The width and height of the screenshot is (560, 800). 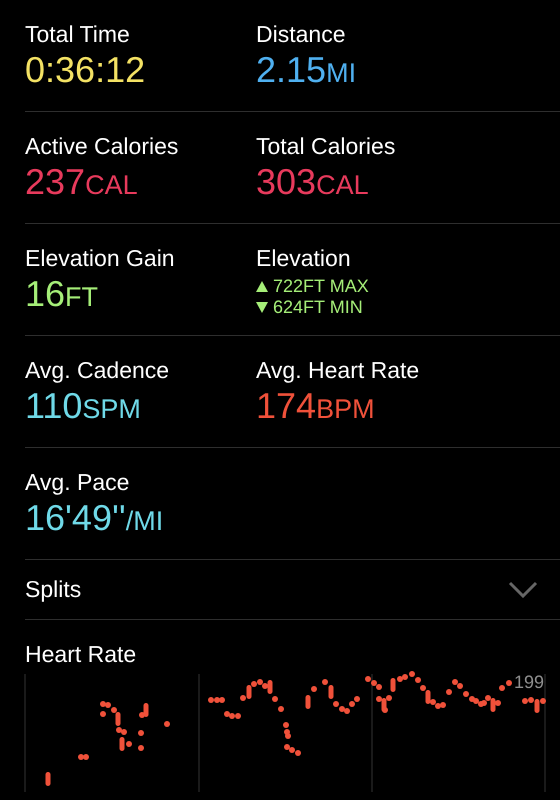 I want to click on metric-value: 2.15MI, so click(x=306, y=70).